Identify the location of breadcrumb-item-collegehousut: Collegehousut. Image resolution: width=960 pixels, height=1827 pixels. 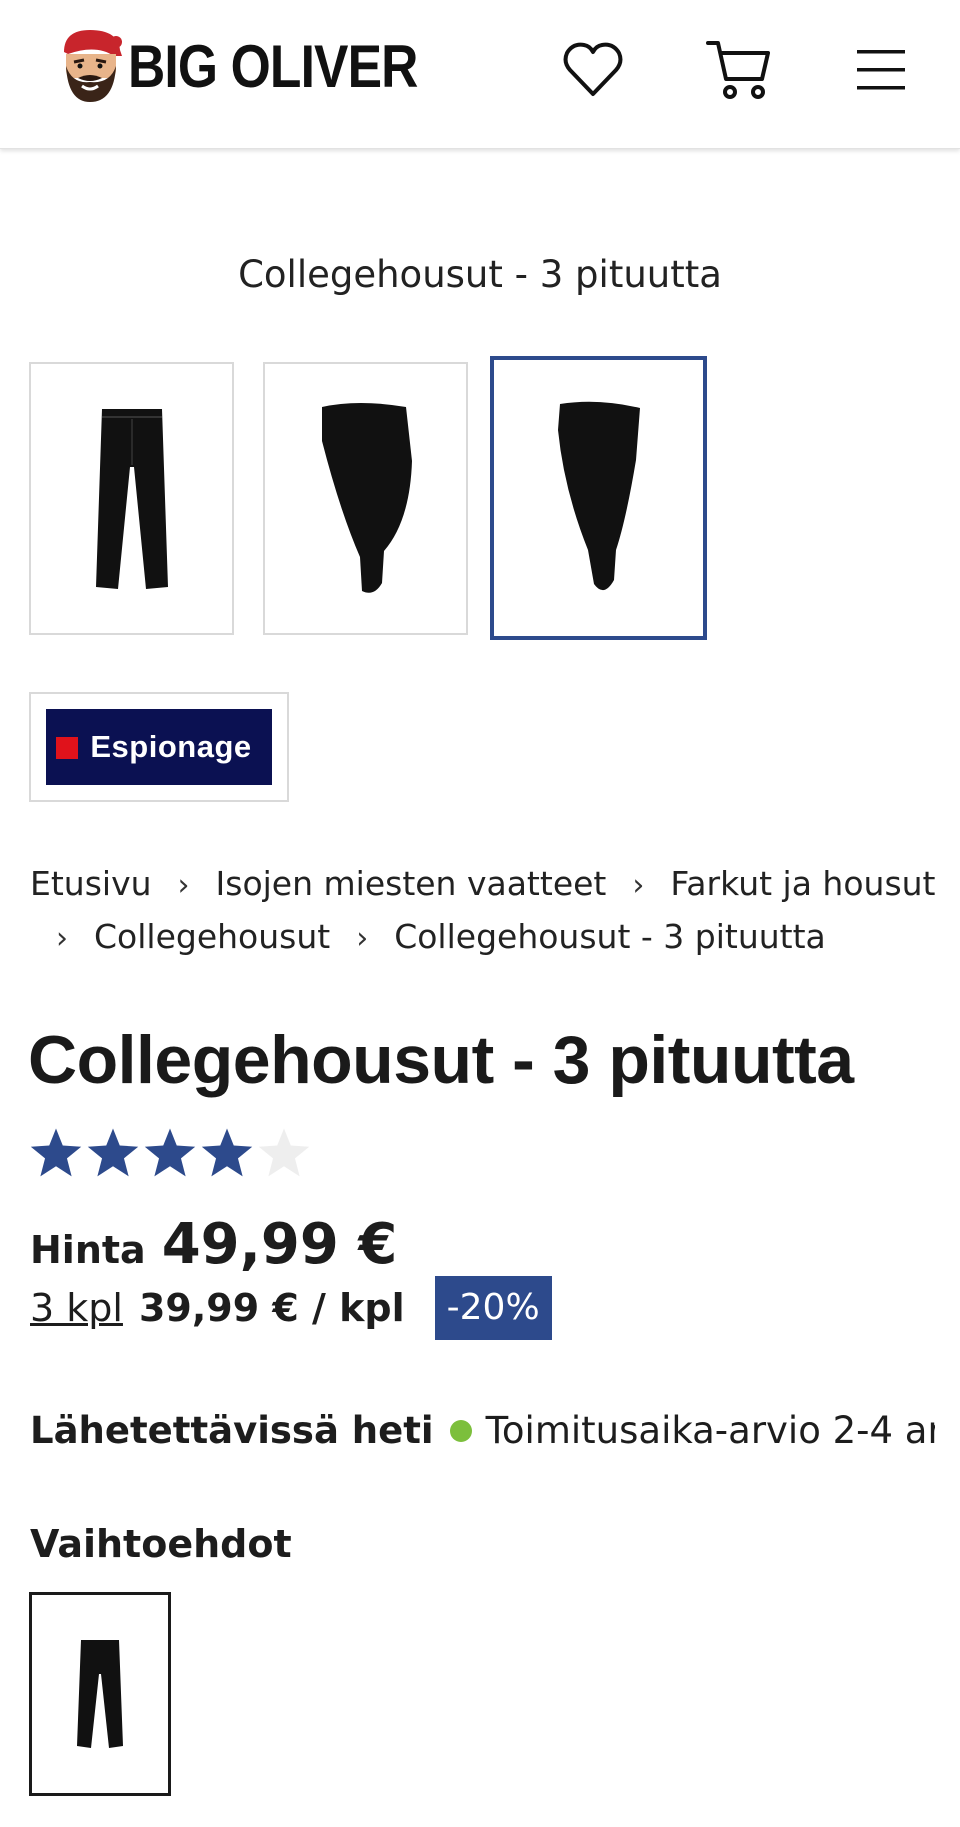
(212, 936).